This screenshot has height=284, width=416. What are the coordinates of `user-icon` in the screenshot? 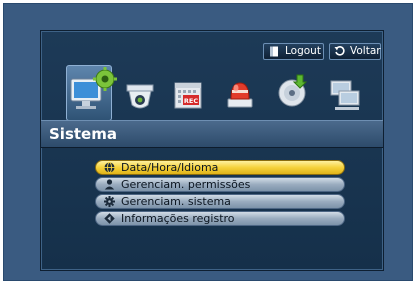 It's located at (109, 184).